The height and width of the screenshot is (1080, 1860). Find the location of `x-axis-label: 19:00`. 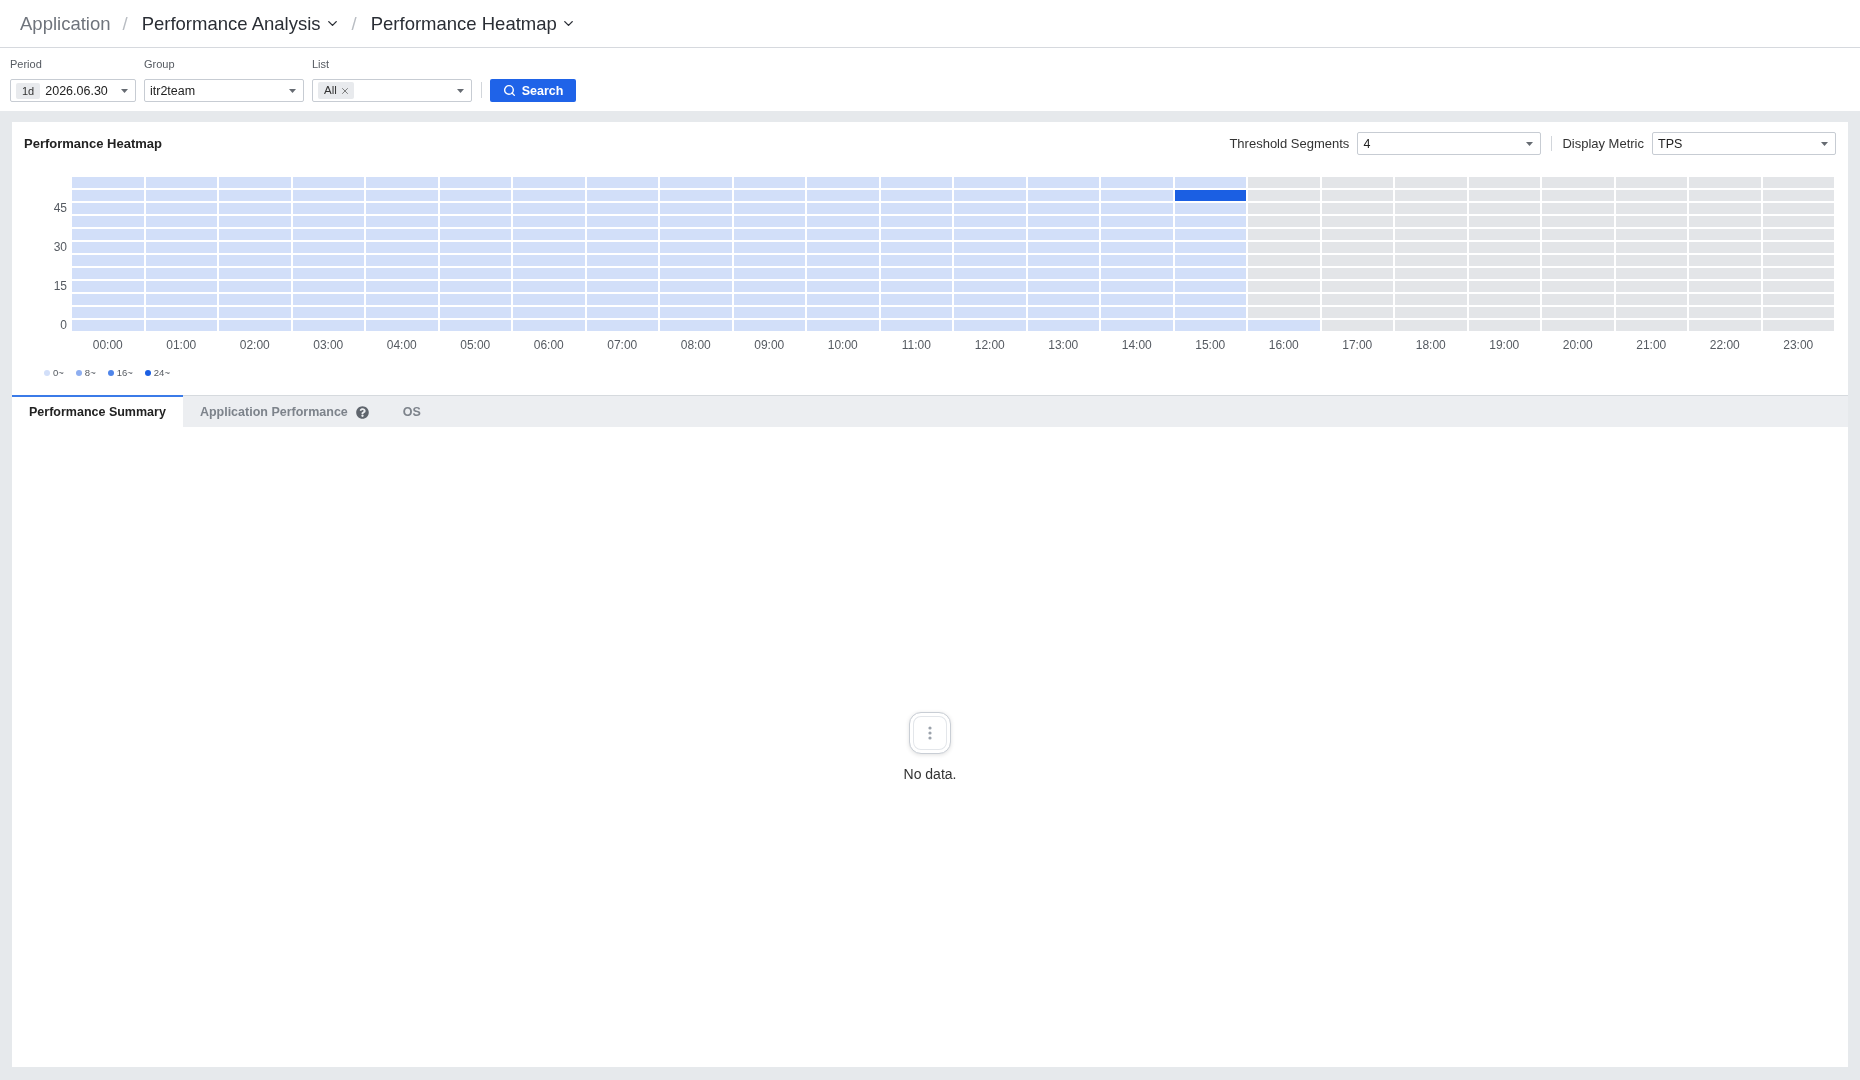

x-axis-label: 19:00 is located at coordinates (1504, 345).